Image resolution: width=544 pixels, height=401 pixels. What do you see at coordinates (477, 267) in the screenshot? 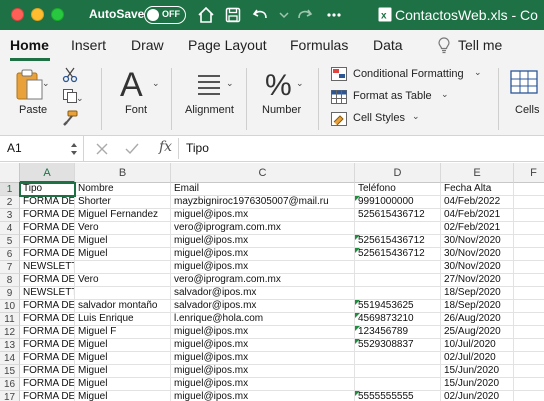
I see `cell-e7: 30/Nov/2020` at bounding box center [477, 267].